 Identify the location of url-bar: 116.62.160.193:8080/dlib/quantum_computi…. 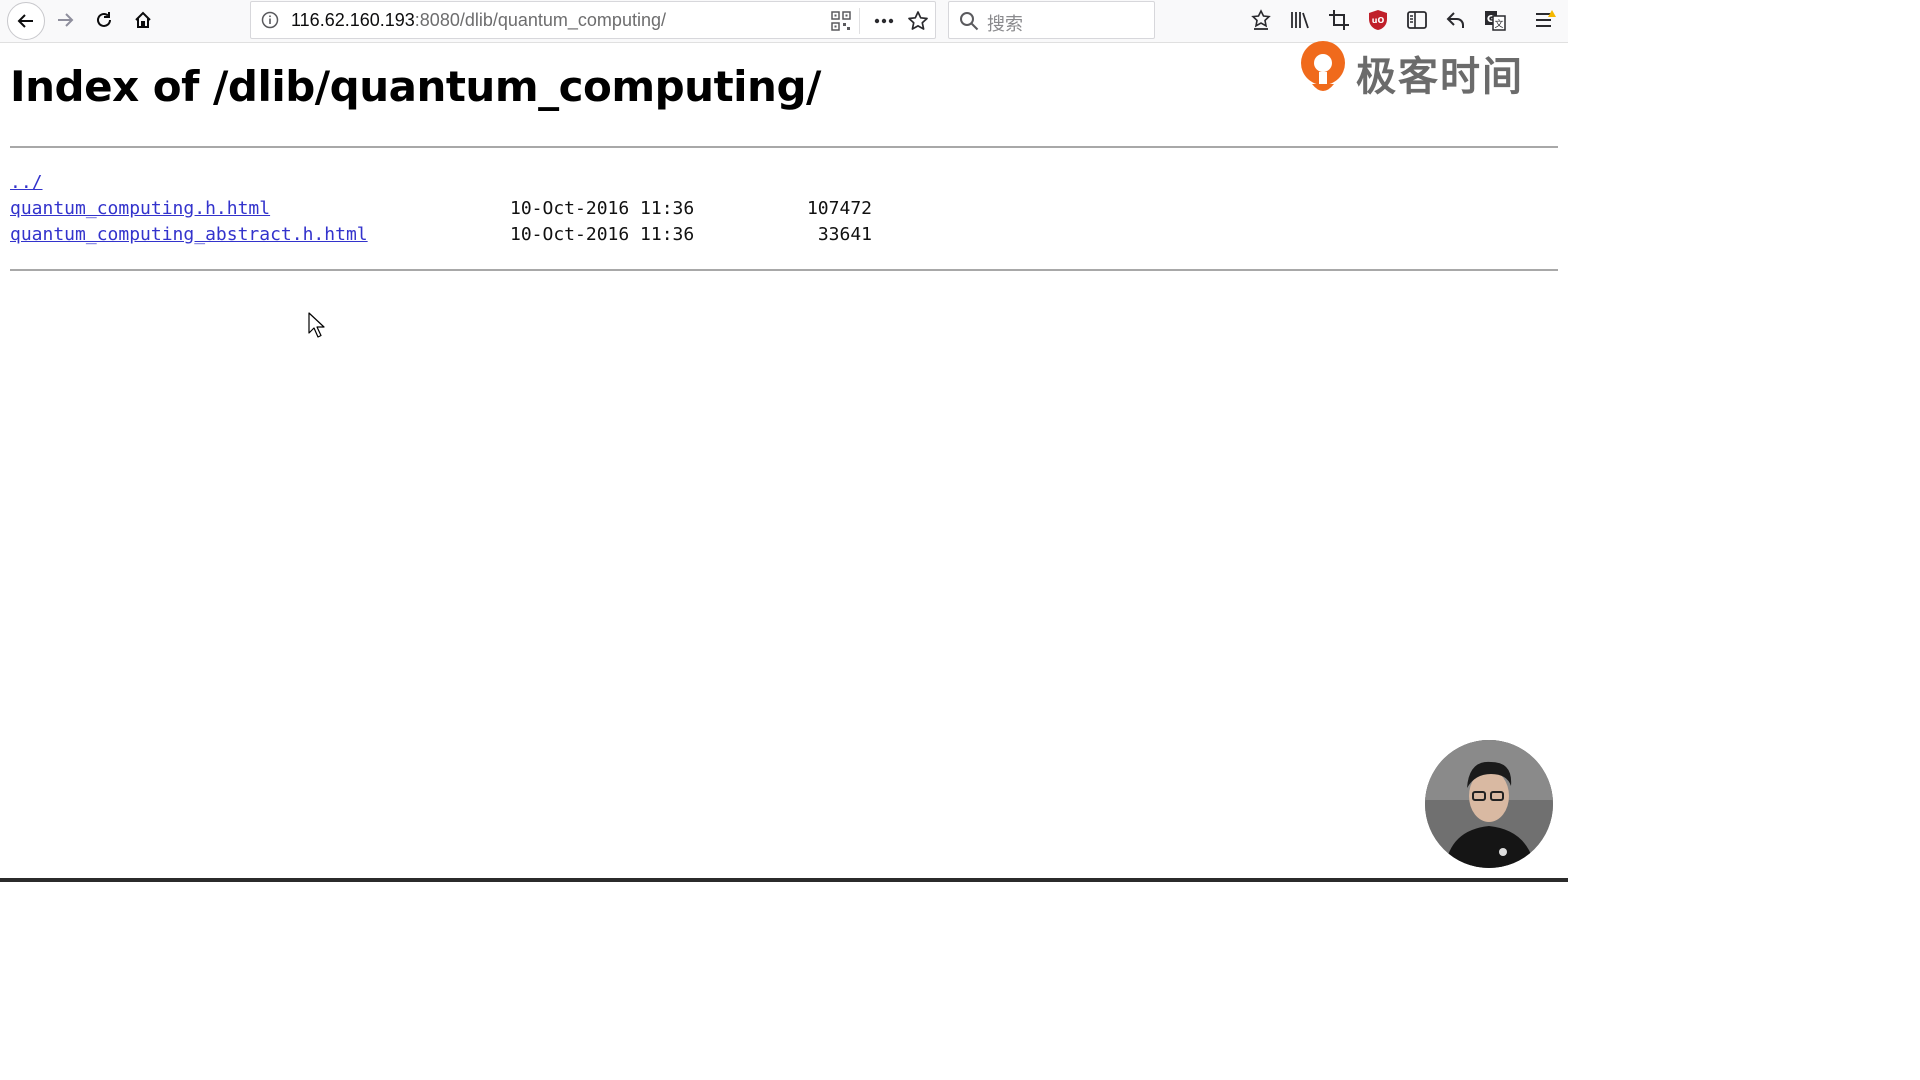
(593, 20).